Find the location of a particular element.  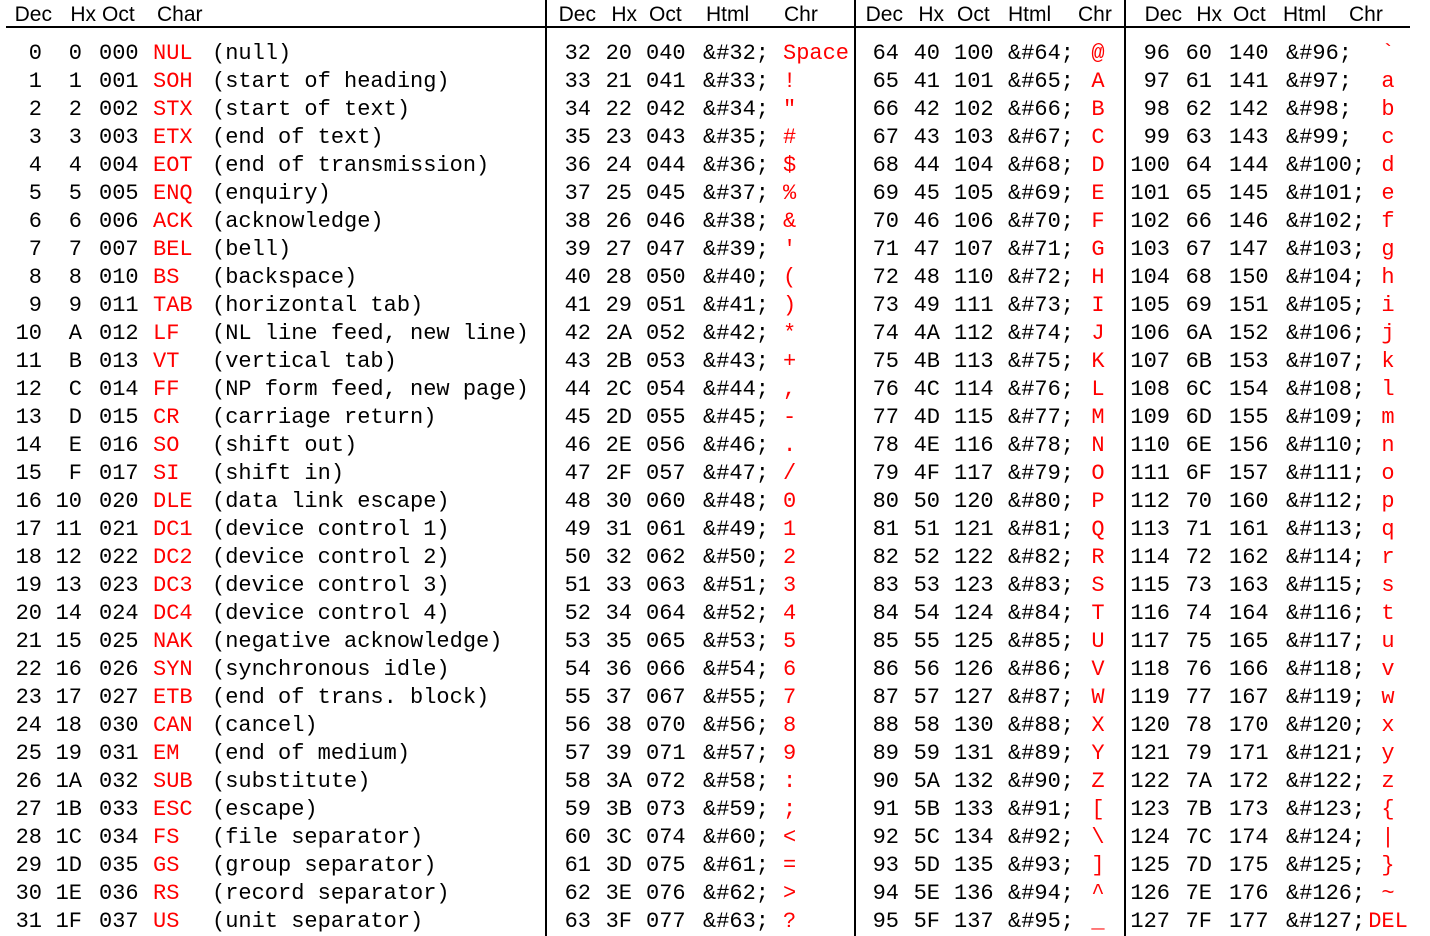

ascii-oct-cell: 110 is located at coordinates (974, 277).